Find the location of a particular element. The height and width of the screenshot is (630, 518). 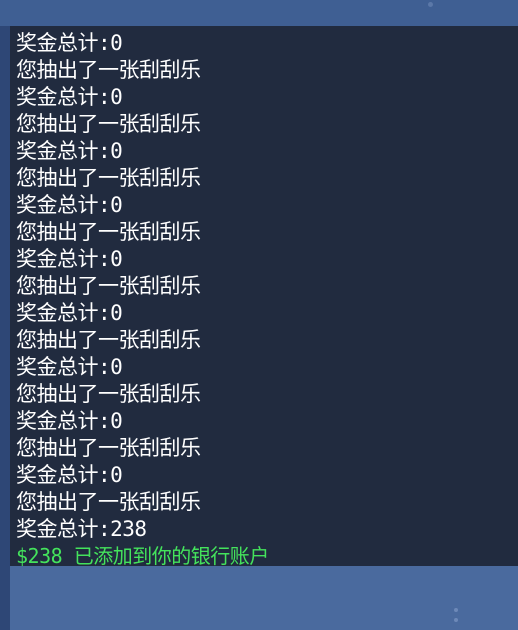

console-line: 奖金总计:238 is located at coordinates (81, 529).